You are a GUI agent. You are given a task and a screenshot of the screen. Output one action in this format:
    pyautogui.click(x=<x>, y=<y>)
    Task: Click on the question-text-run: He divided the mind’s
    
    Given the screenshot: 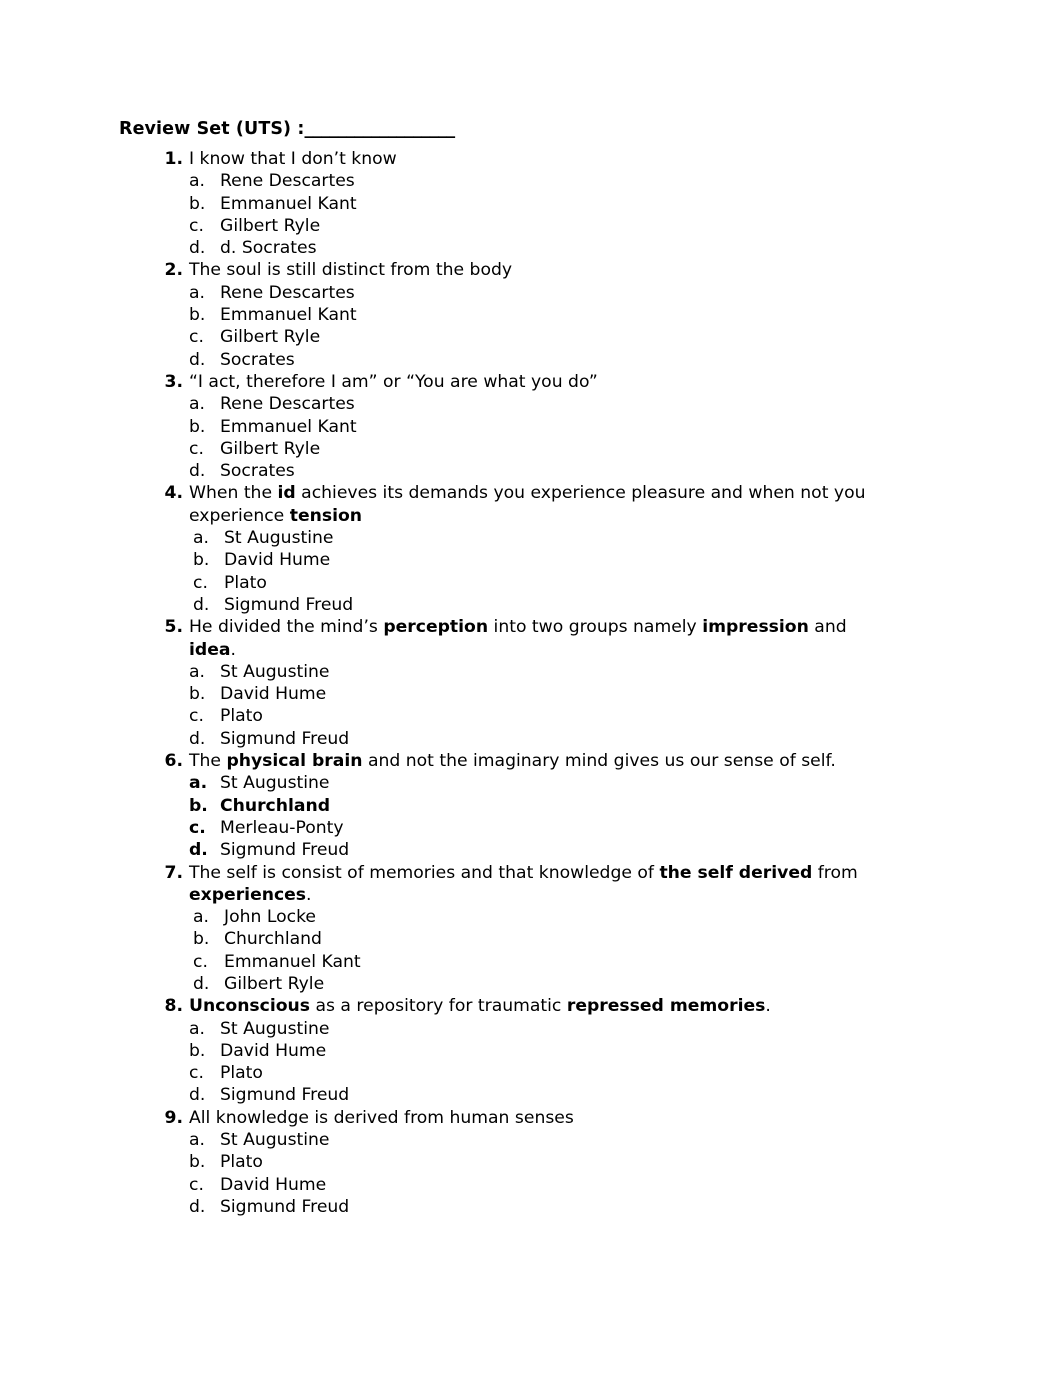 What is the action you would take?
    pyautogui.click(x=286, y=627)
    